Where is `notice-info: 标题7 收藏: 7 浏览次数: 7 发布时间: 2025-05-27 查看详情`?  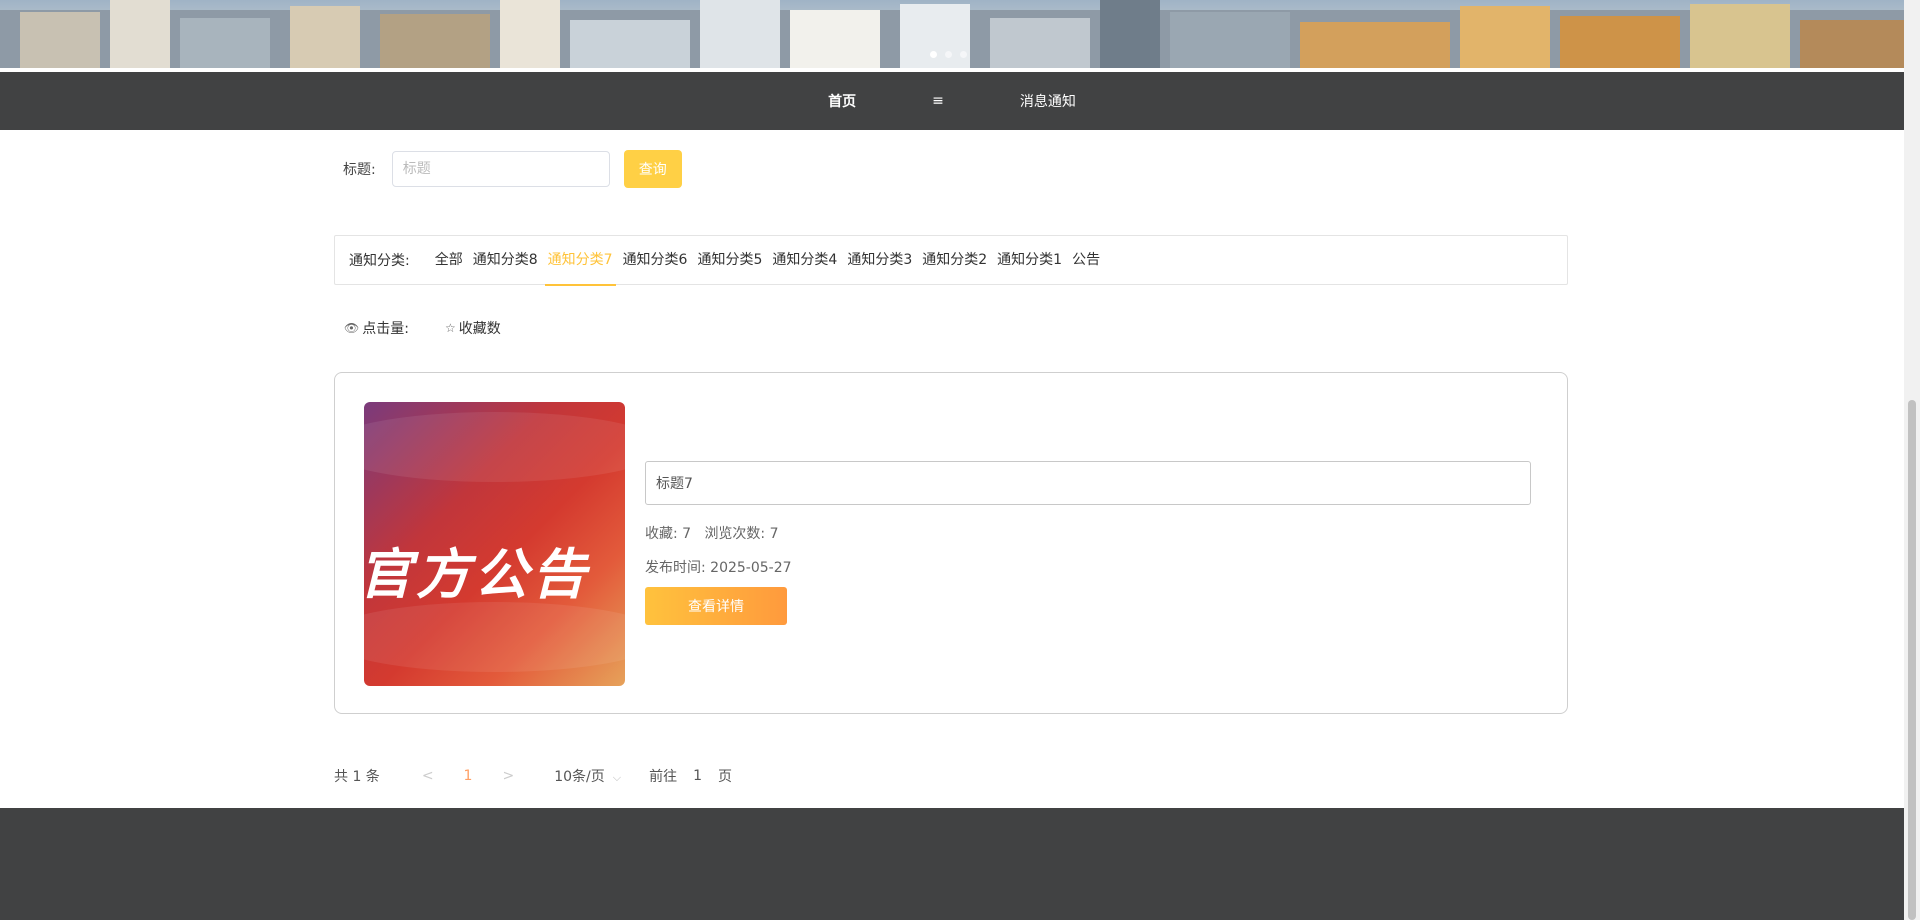 notice-info: 标题7 收藏: 7 浏览次数: 7 发布时间: 2025-05-27 查看详情 is located at coordinates (1088, 543).